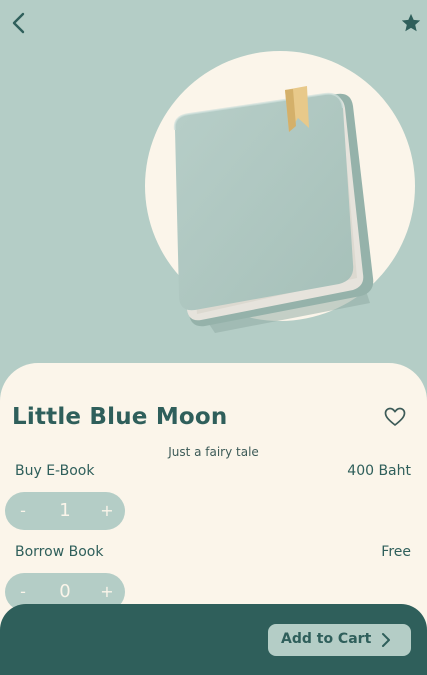 This screenshot has height=675, width=427. Describe the element at coordinates (379, 471) in the screenshot. I see `ebook-price: 400 Baht` at that location.